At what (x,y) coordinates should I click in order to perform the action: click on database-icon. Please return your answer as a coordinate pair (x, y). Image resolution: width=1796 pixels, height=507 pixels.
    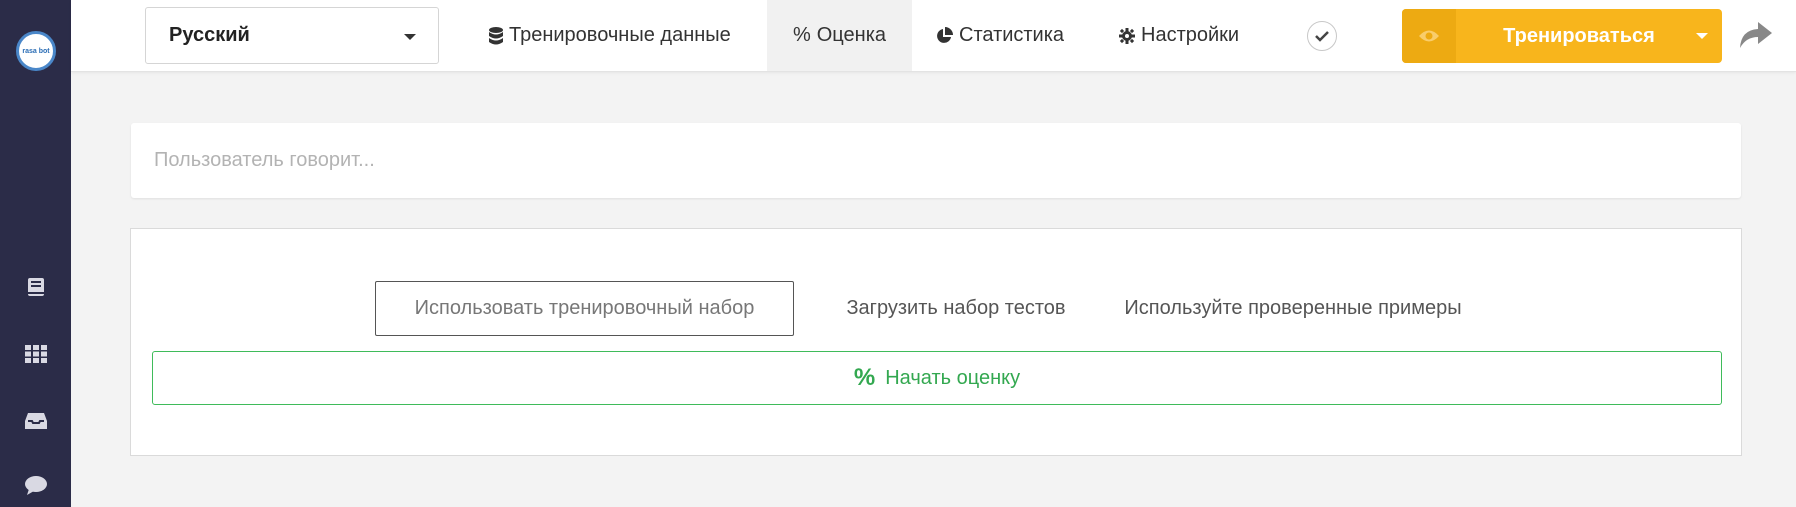
    Looking at the image, I should click on (496, 35).